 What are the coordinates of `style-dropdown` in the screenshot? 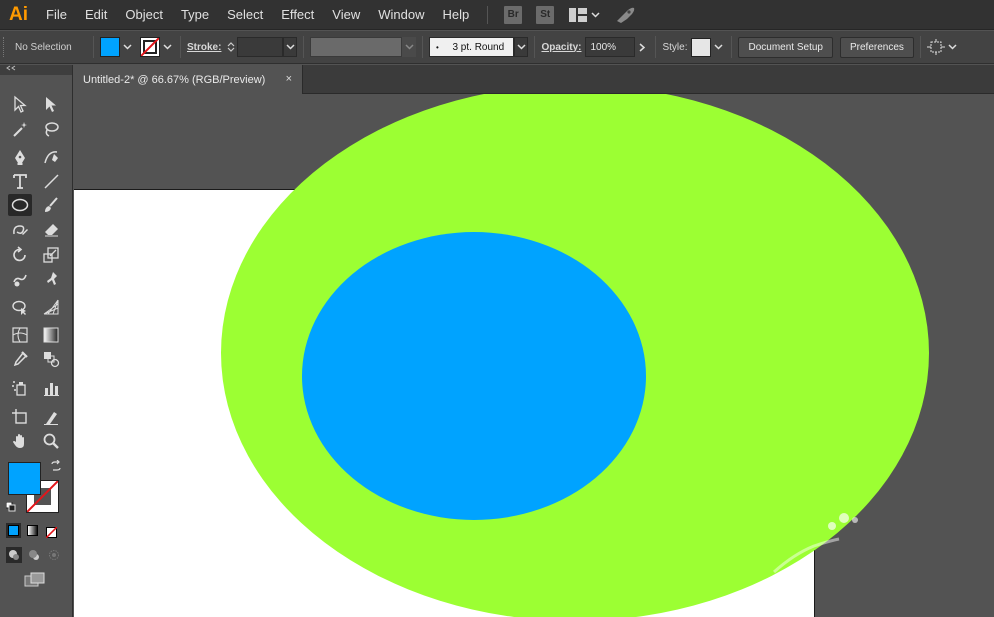 It's located at (718, 47).